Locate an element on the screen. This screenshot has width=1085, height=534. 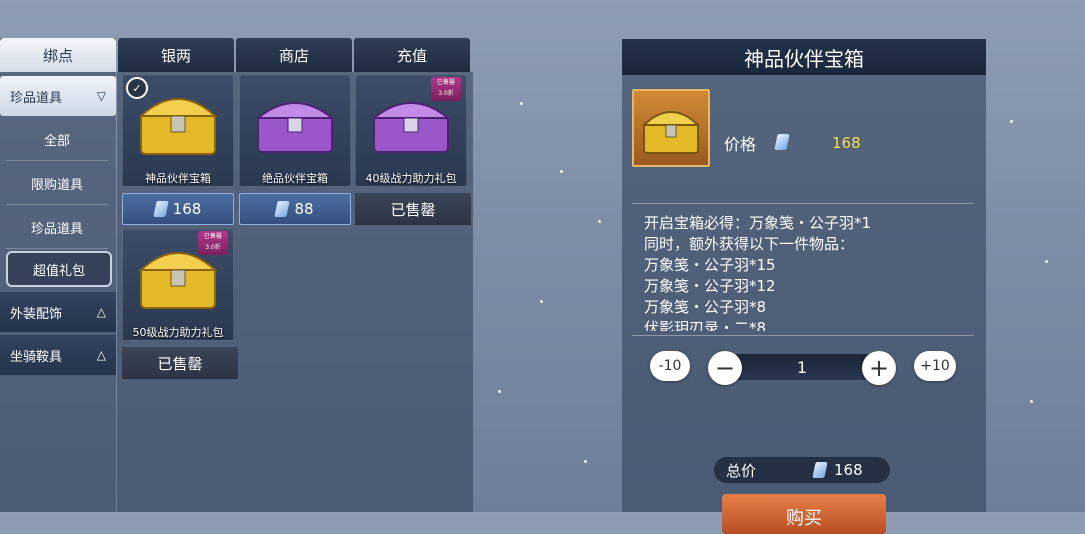
price-button: 88 is located at coordinates (295, 209).